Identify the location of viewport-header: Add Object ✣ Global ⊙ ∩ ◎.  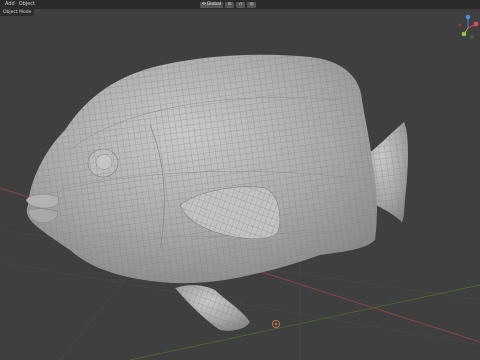
(240, 4).